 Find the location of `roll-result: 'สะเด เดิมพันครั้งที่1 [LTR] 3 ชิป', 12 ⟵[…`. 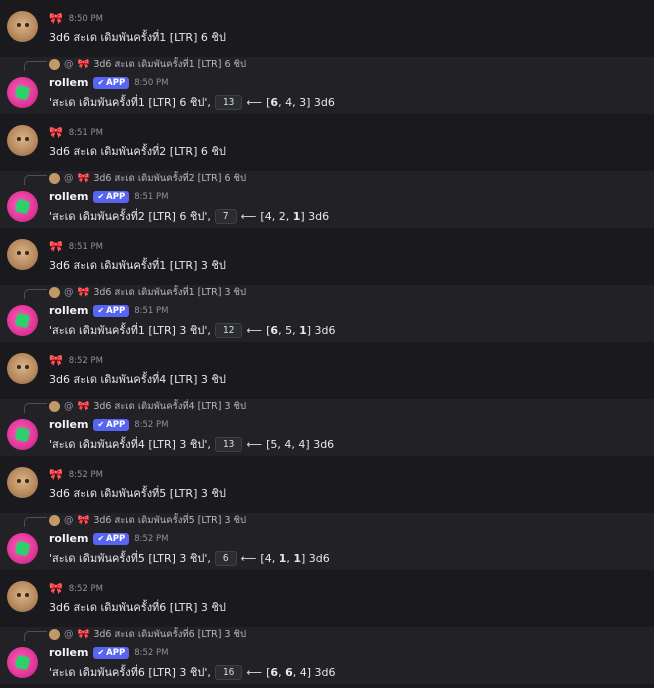

roll-result: 'สะเด เดิมพันครั้งที่1 [LTR] 3 ชิป', 12 ⟵[… is located at coordinates (192, 330).